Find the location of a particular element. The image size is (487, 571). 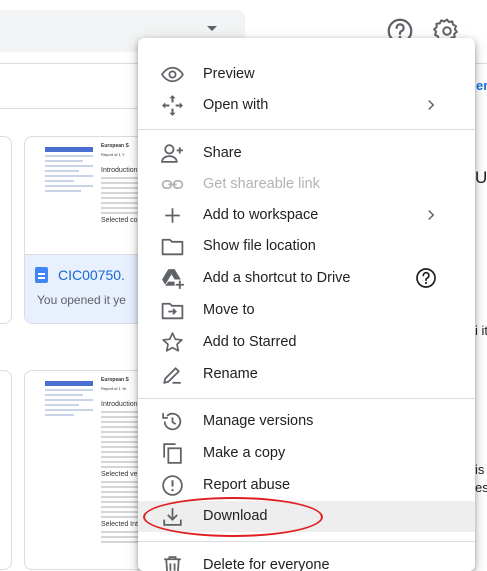

copy-icon is located at coordinates (172, 453).